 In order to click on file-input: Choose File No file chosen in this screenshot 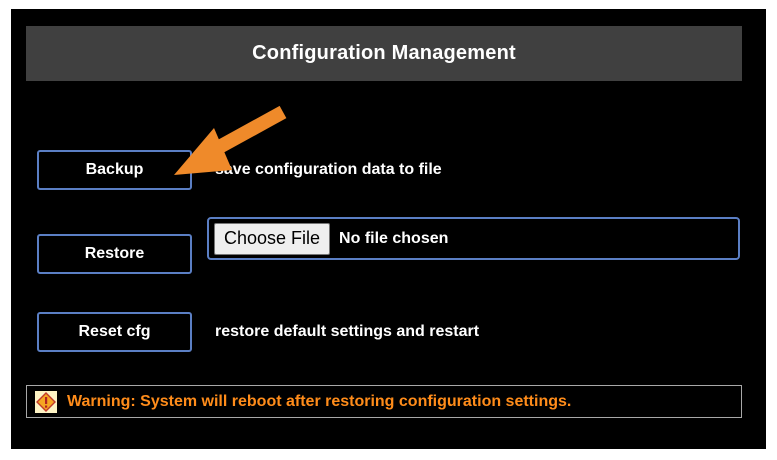, I will do `click(473, 238)`.